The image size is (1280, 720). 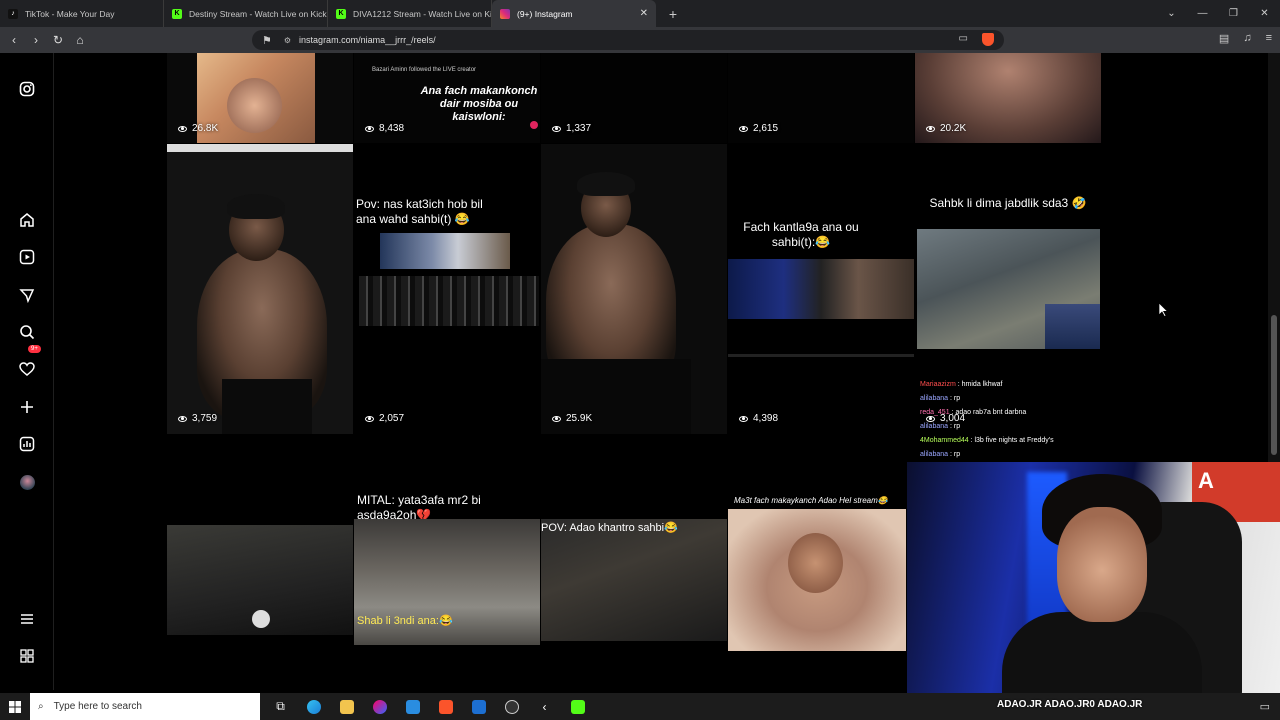 I want to click on home-button: ⌂, so click(x=80, y=40).